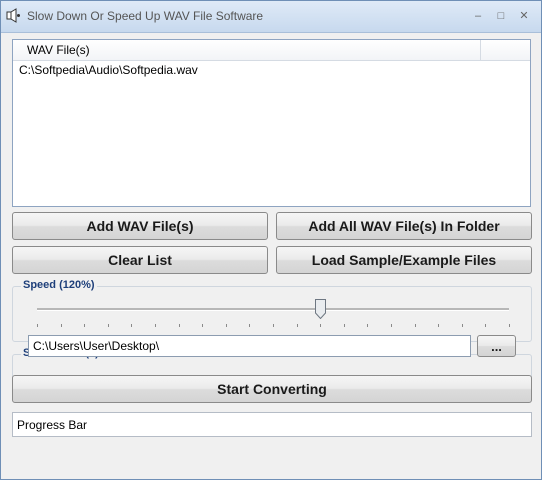 The image size is (542, 480). What do you see at coordinates (524, 16) in the screenshot?
I see `close-button: ✕` at bounding box center [524, 16].